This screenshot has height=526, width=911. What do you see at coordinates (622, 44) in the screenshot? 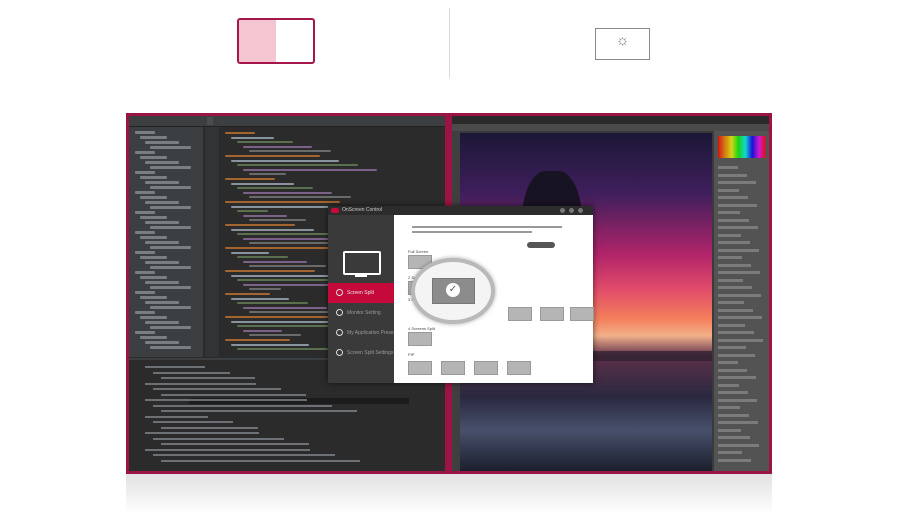
I see `screen-brightness-icon: ☼` at bounding box center [622, 44].